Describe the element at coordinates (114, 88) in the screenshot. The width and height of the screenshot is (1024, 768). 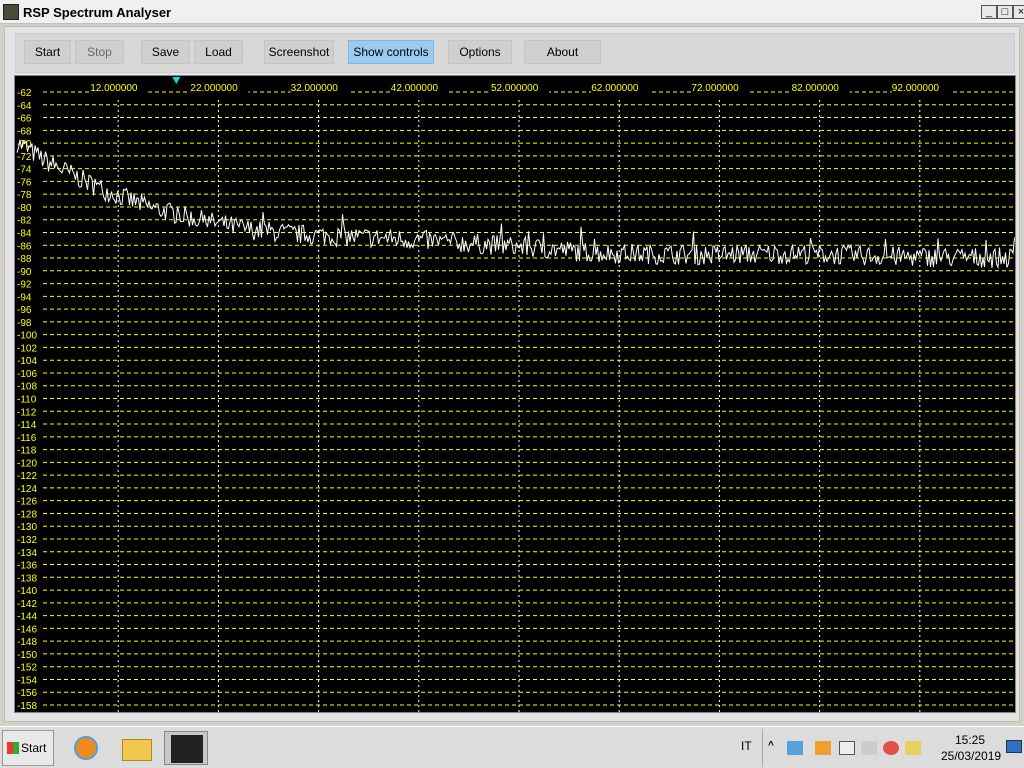
I see `x-tick-label: 12.000000` at that location.